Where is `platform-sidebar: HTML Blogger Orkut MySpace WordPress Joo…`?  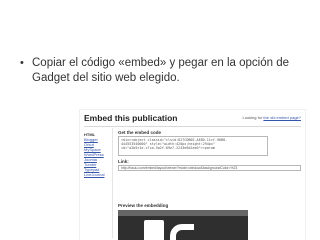 platform-sidebar: HTML Blogger Orkut MySpace WordPress Joo… is located at coordinates (97, 183).